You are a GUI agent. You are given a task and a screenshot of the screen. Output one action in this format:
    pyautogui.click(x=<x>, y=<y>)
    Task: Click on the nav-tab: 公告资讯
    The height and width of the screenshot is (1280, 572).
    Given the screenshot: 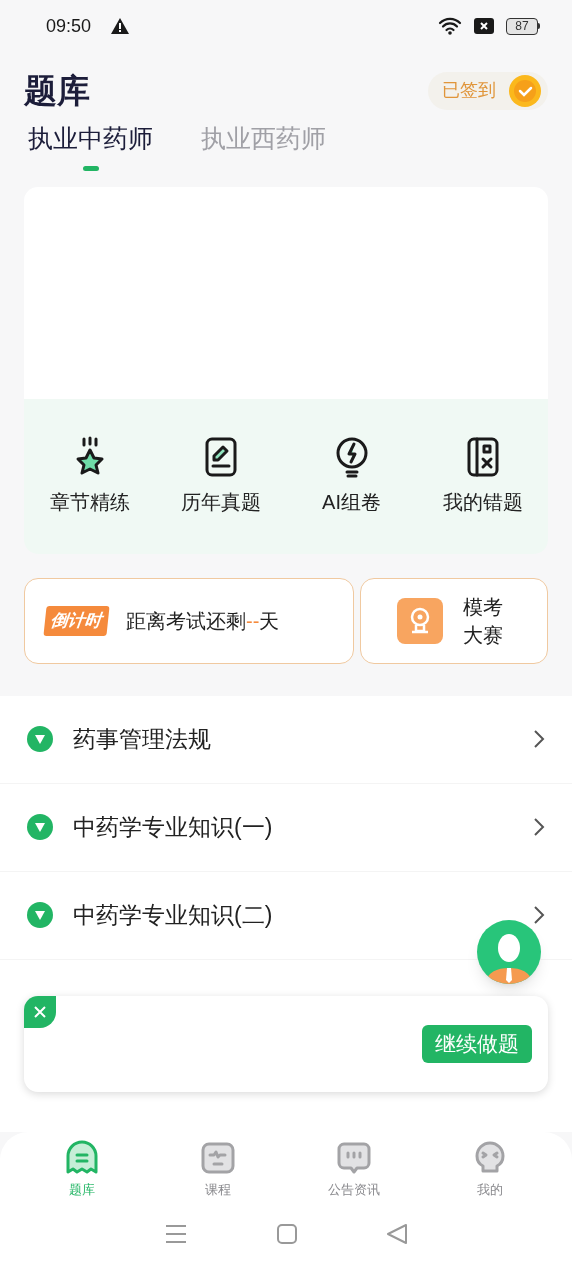 What is the action you would take?
    pyautogui.click(x=354, y=1170)
    